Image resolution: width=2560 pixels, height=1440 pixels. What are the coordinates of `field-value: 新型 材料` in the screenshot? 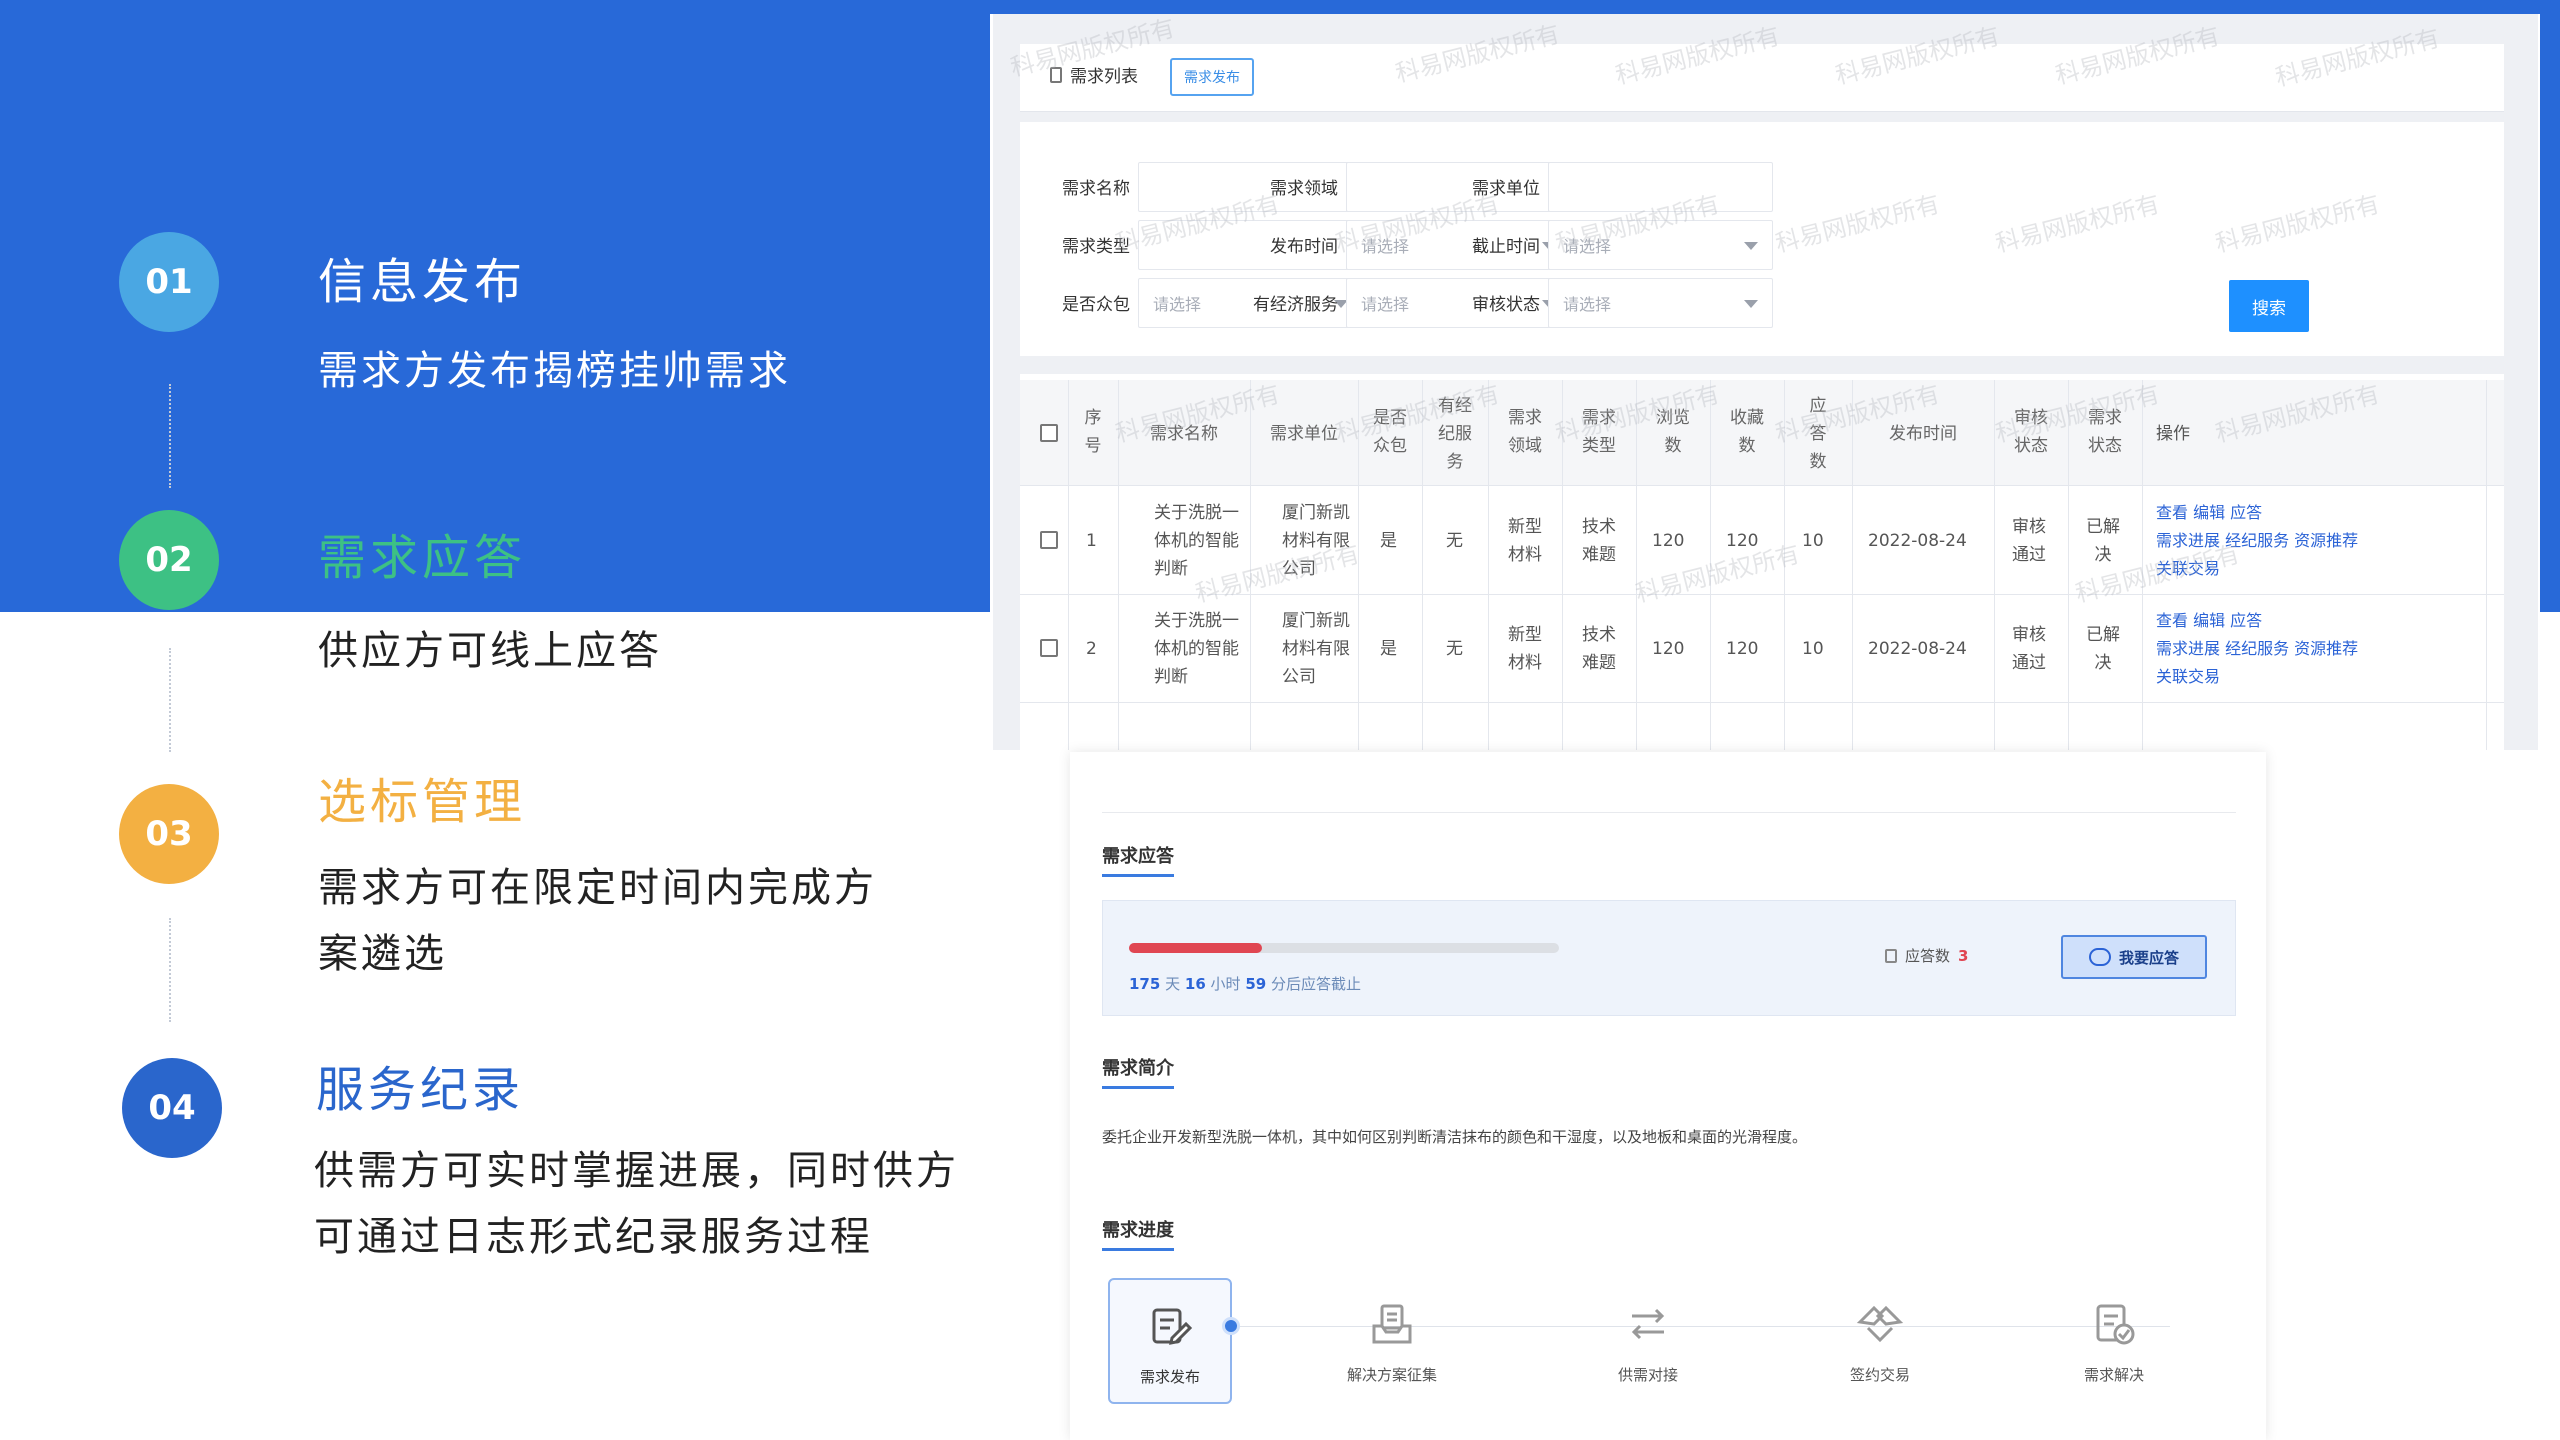 It's located at (1525, 541).